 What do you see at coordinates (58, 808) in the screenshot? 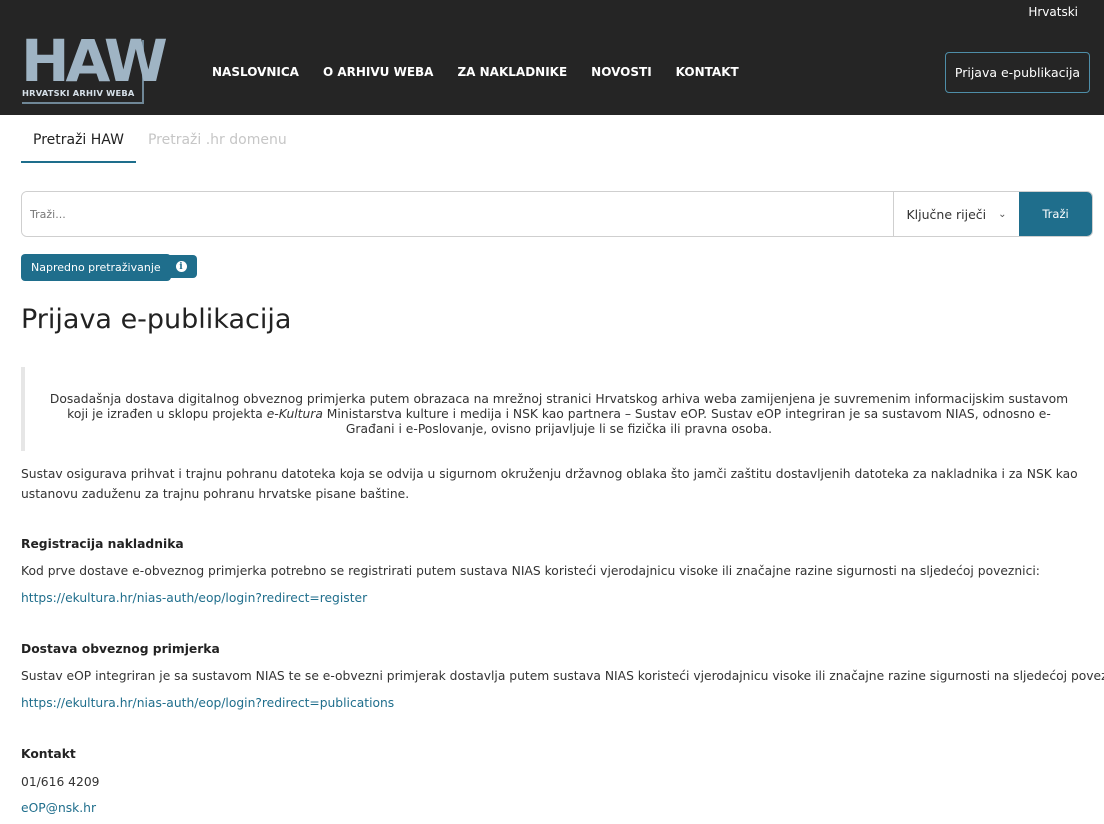
I see `contact-email-link: eOP@nsk.hr` at bounding box center [58, 808].